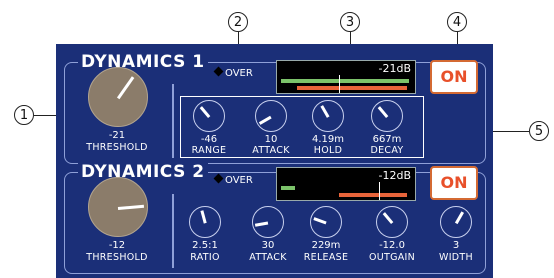 The height and width of the screenshot is (278, 554). I want to click on dynamics-1-meter: -21dB, so click(346, 77).